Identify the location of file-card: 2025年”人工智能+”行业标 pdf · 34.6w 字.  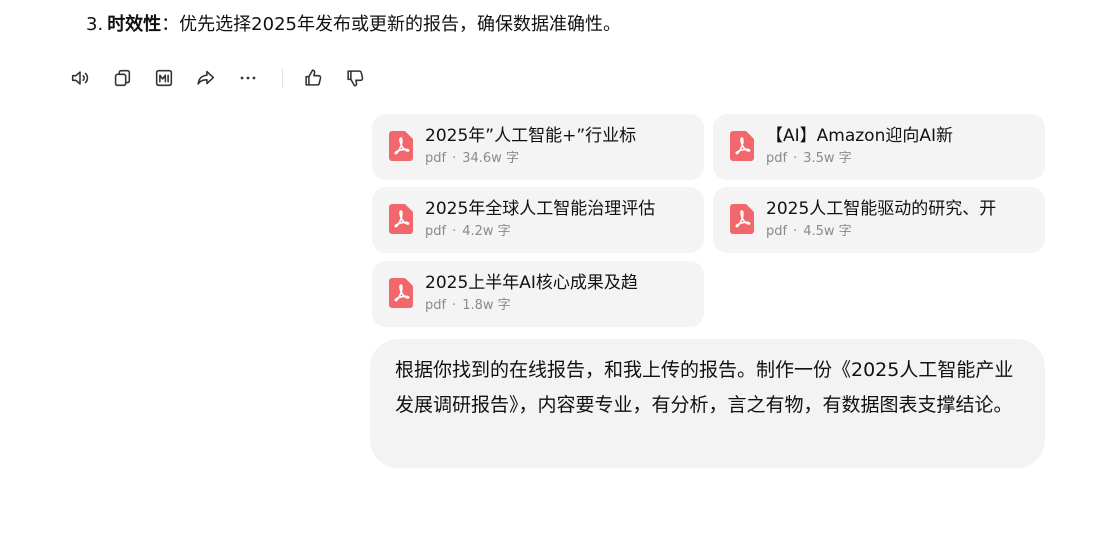
(538, 147).